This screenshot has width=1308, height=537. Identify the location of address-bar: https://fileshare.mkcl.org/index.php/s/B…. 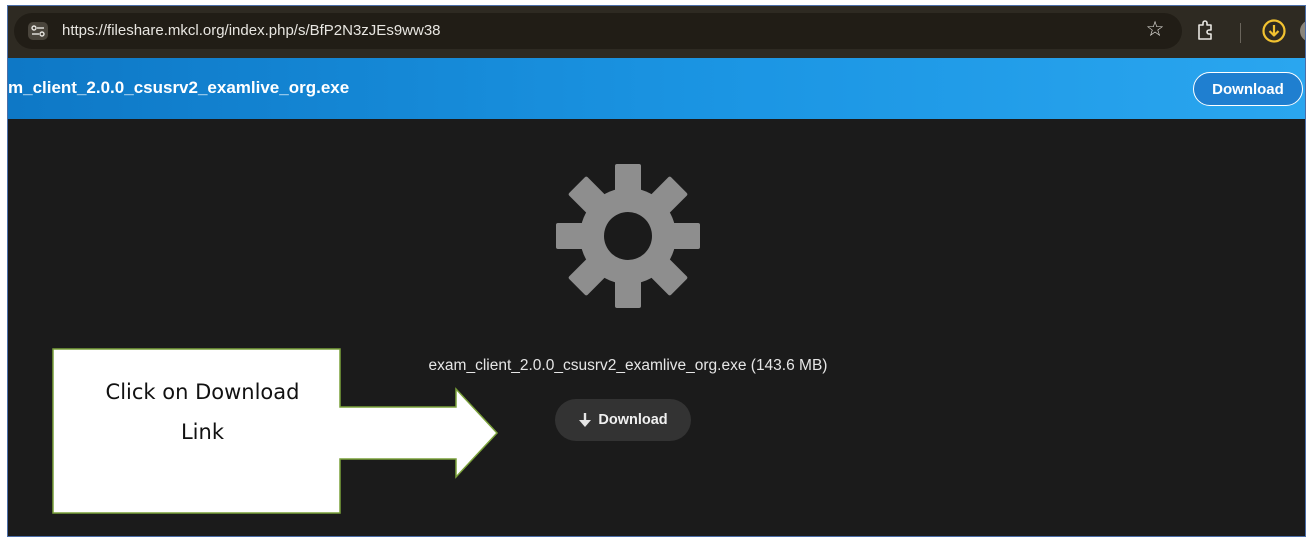
(598, 31).